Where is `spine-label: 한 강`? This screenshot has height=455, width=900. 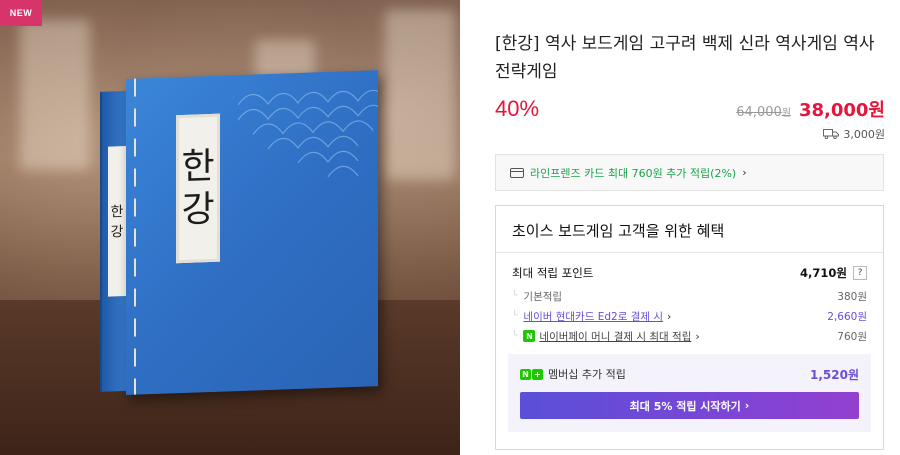 spine-label: 한 강 is located at coordinates (117, 221).